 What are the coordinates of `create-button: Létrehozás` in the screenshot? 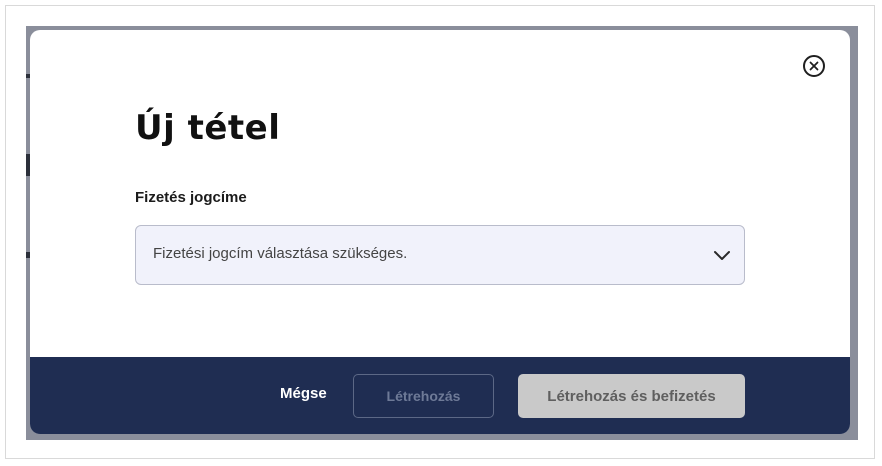 It's located at (423, 396).